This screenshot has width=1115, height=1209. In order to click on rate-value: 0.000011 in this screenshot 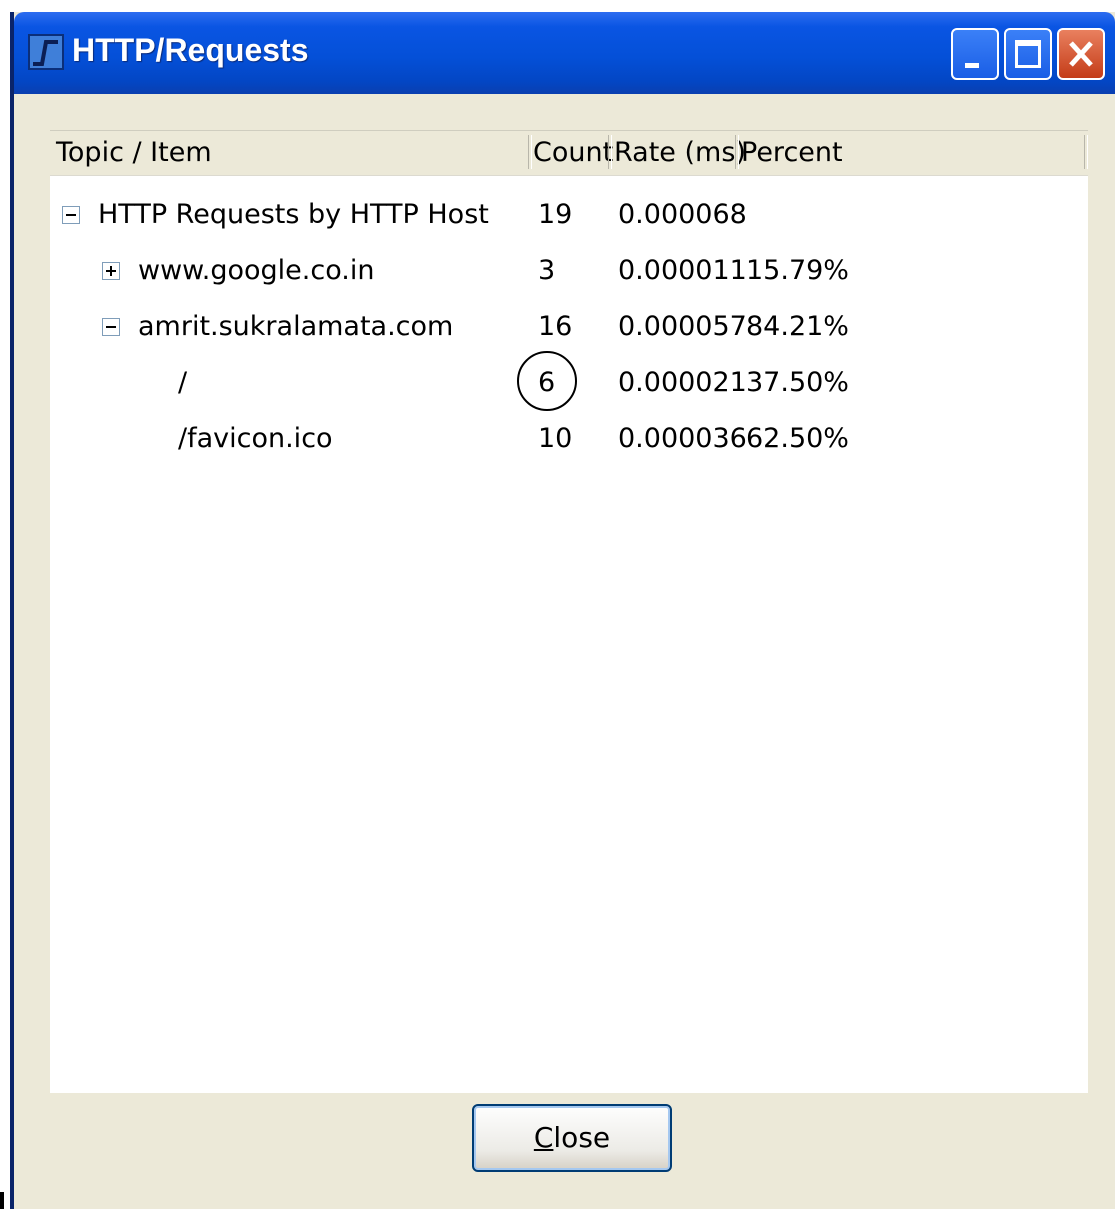, I will do `click(682, 270)`.